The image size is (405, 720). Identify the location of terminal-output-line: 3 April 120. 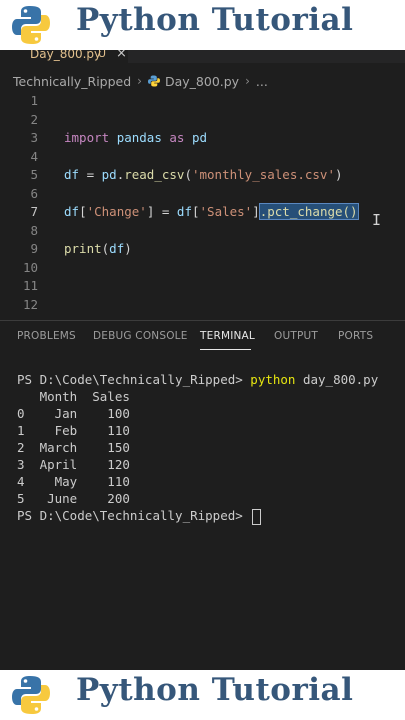
(73, 464).